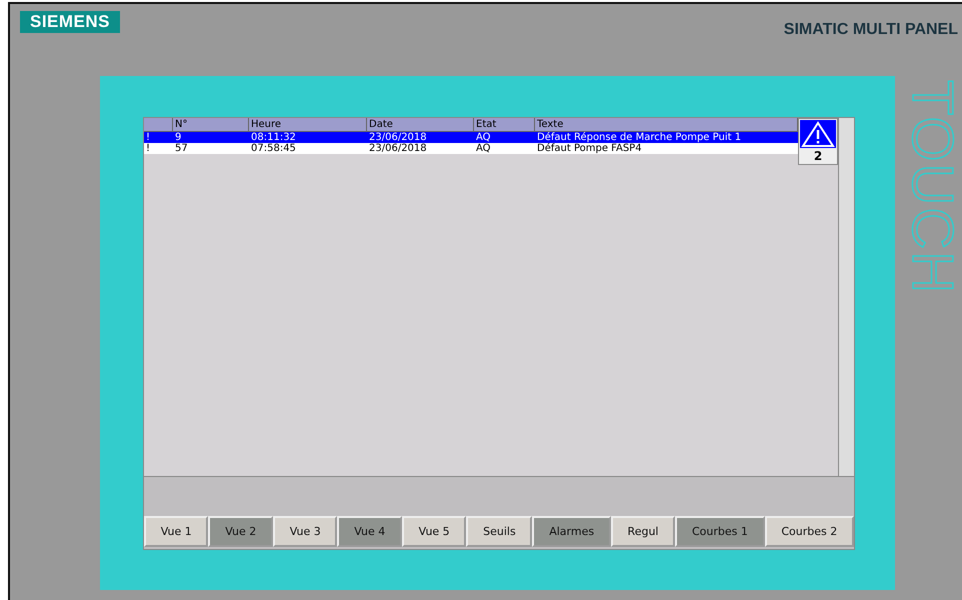  I want to click on nav-button: Courbes 1, so click(720, 531).